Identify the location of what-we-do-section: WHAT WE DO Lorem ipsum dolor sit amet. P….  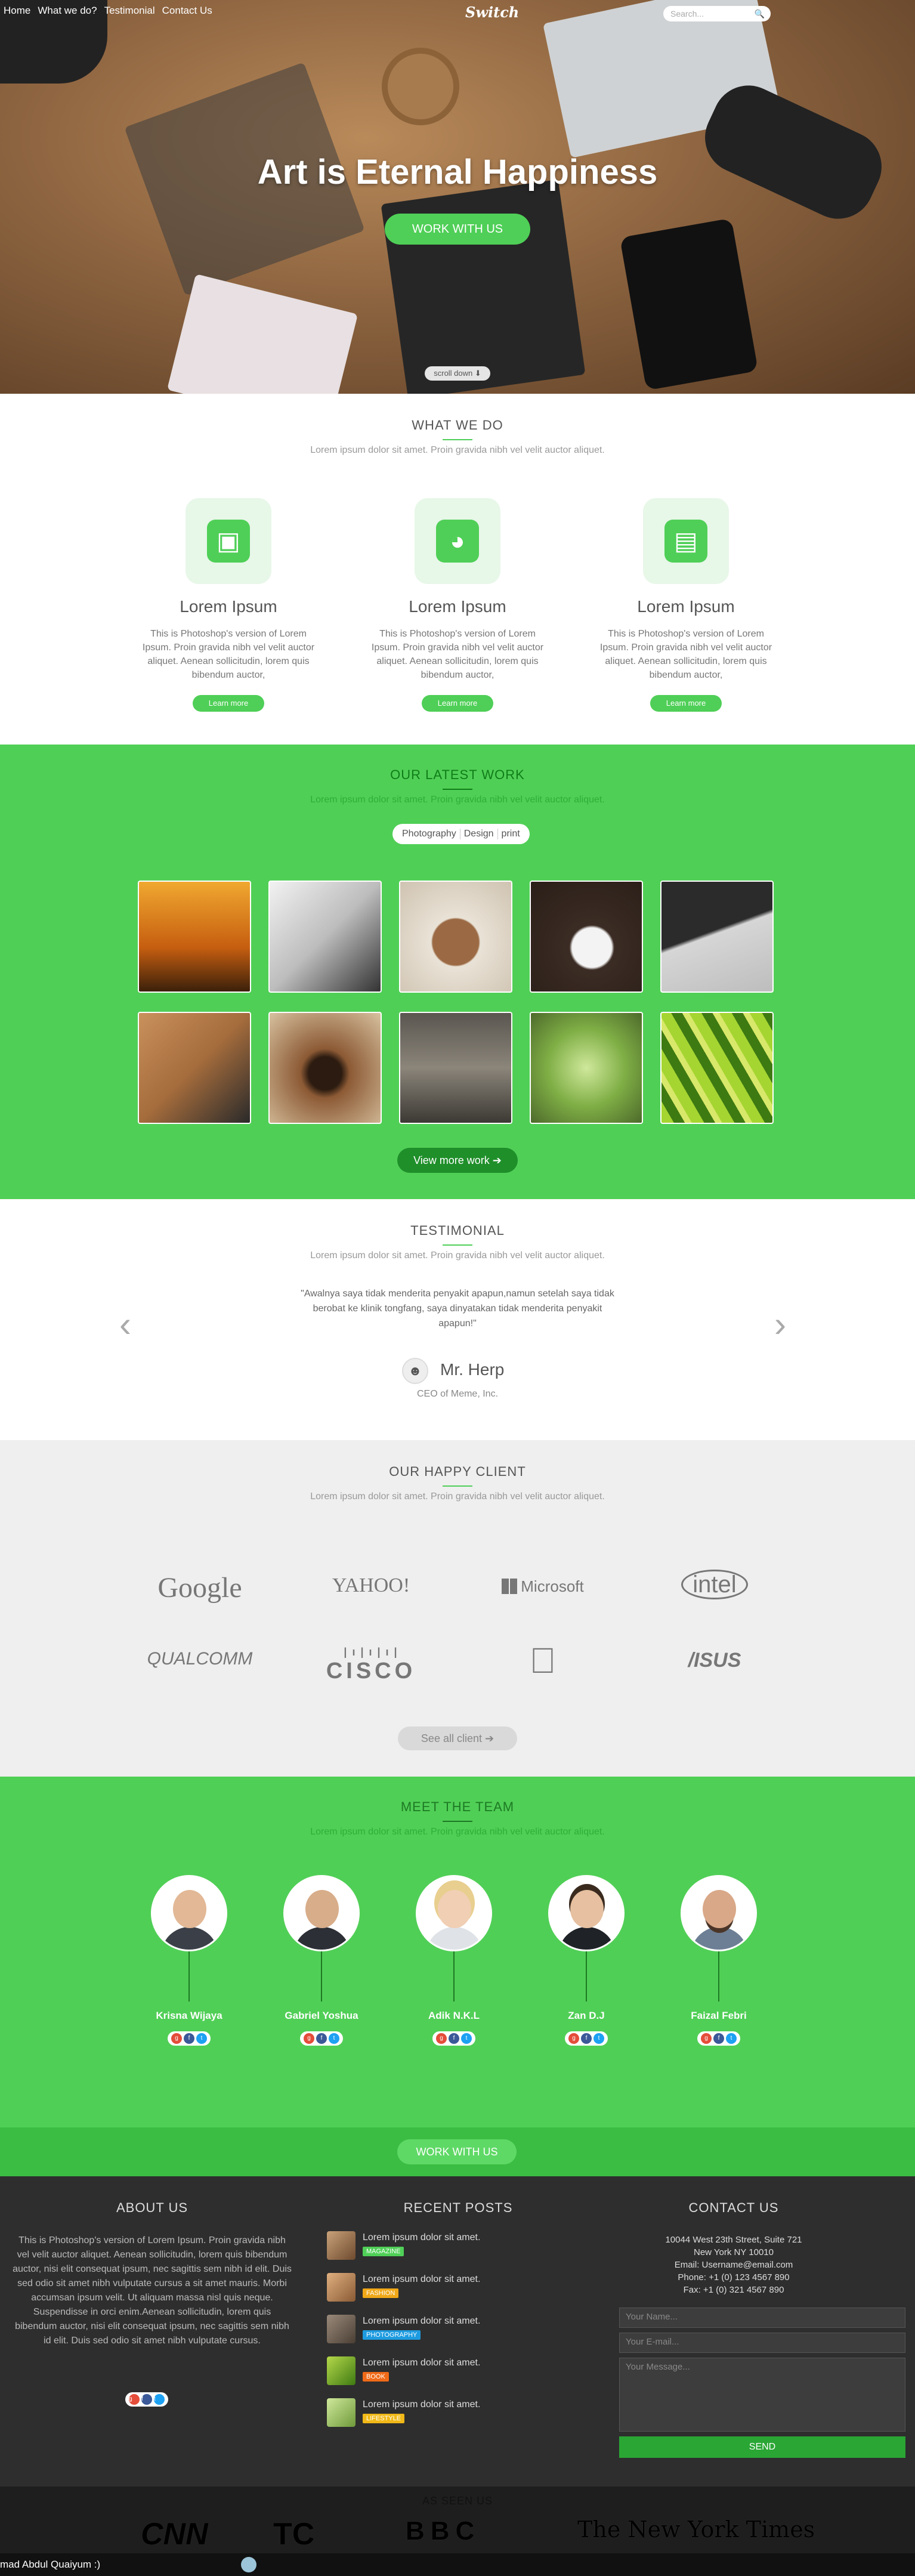
(457, 569).